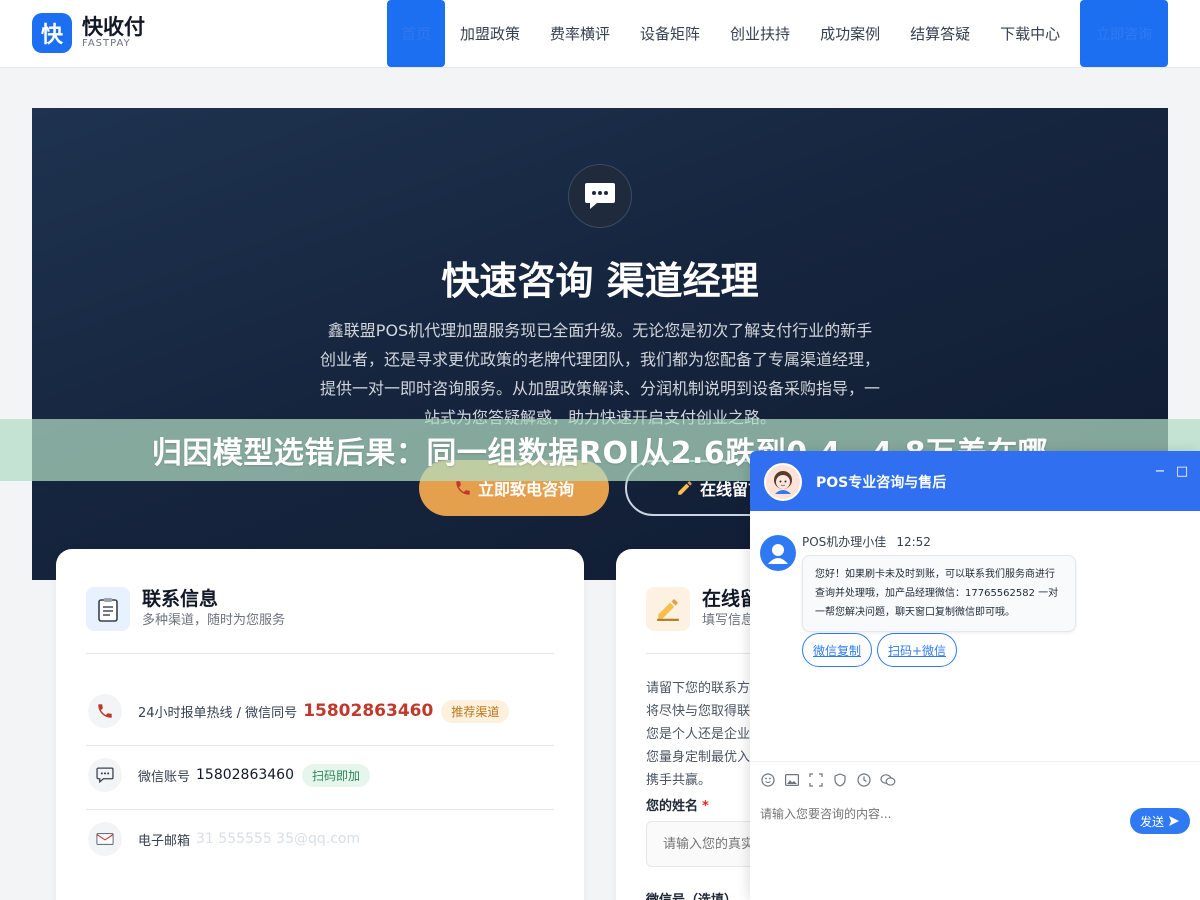 The height and width of the screenshot is (900, 1200). What do you see at coordinates (850, 33) in the screenshot?
I see `nav-item-cases: 成功案例` at bounding box center [850, 33].